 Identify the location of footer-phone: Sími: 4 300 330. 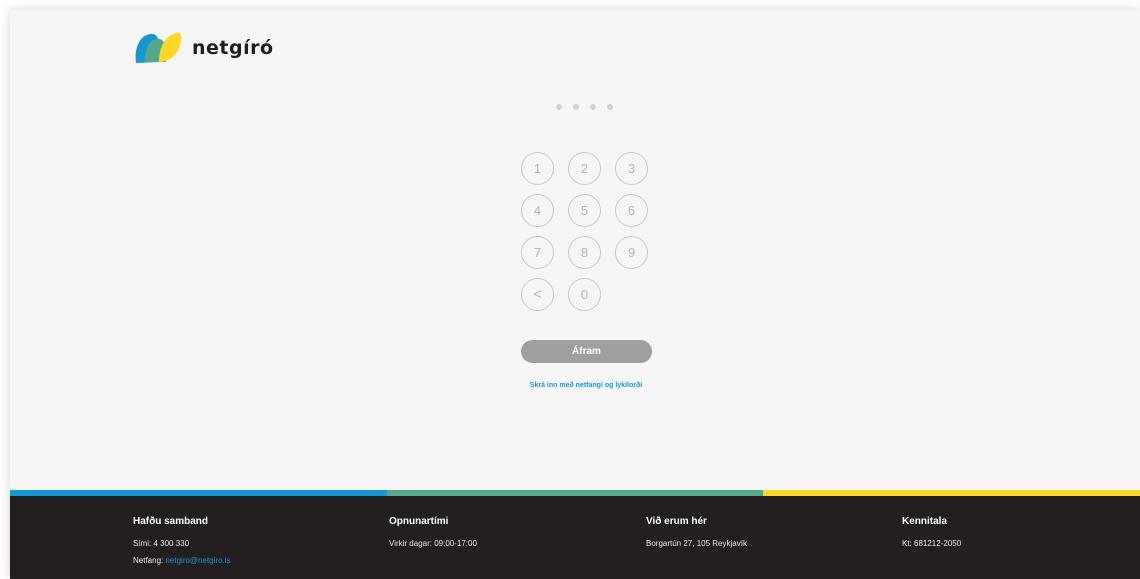
(161, 543).